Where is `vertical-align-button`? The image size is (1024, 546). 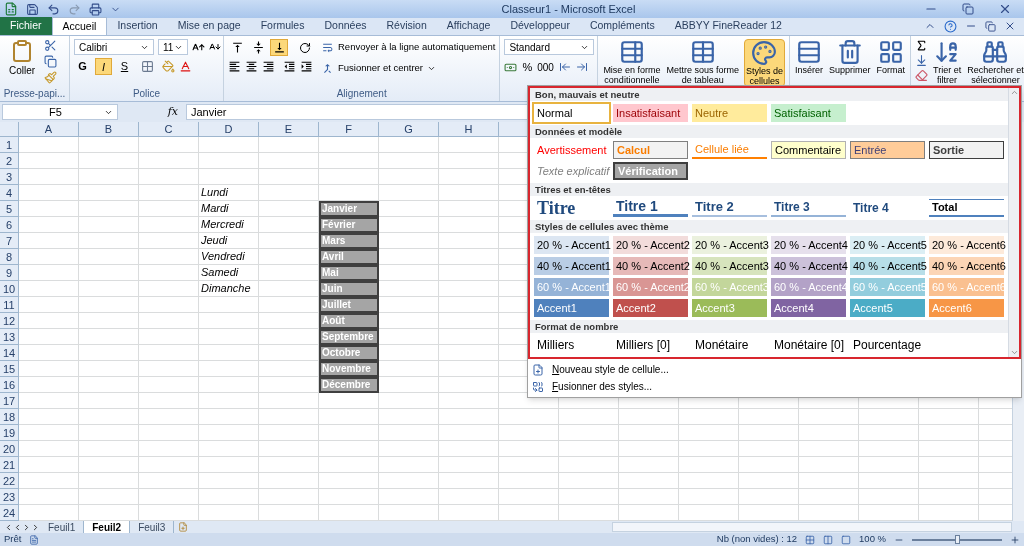 vertical-align-button is located at coordinates (279, 47).